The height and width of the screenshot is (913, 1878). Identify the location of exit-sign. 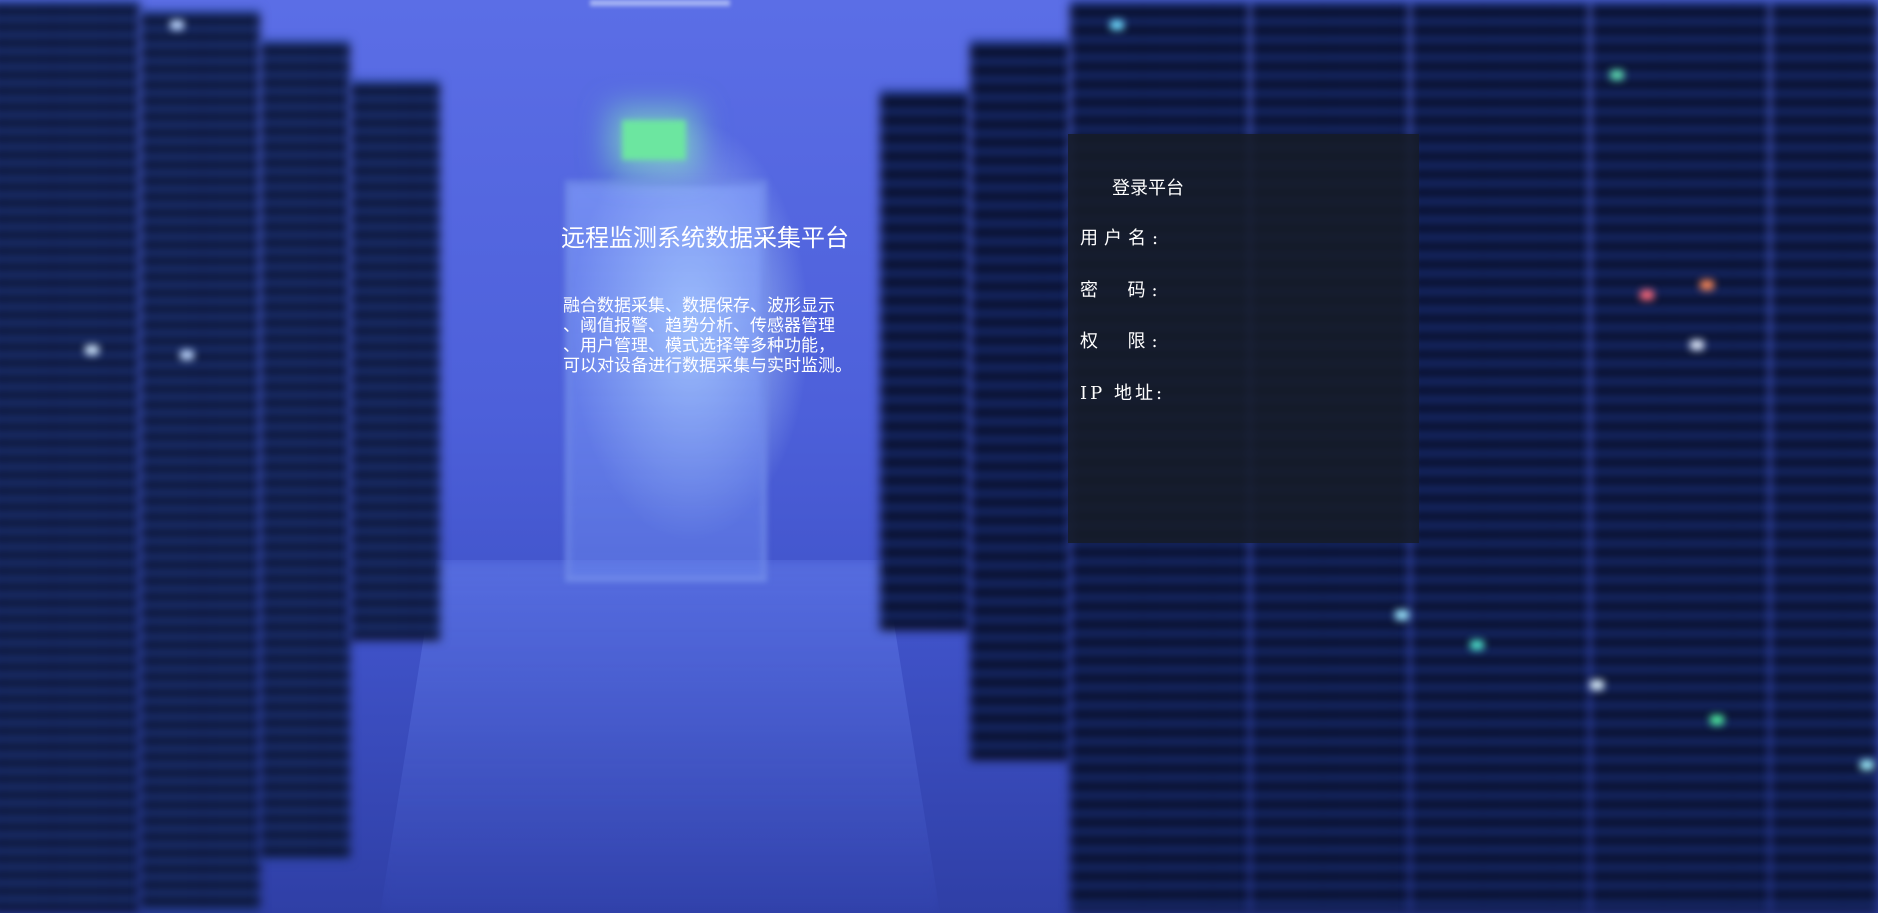
(654, 140).